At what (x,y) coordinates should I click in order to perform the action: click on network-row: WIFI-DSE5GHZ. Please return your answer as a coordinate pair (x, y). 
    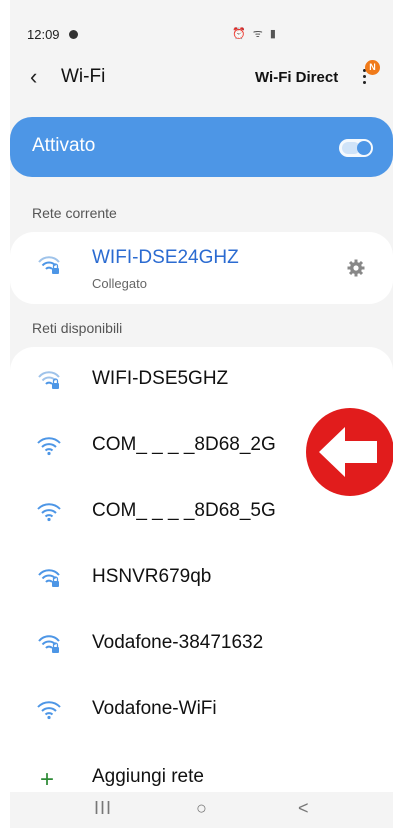
    Looking at the image, I should click on (201, 380).